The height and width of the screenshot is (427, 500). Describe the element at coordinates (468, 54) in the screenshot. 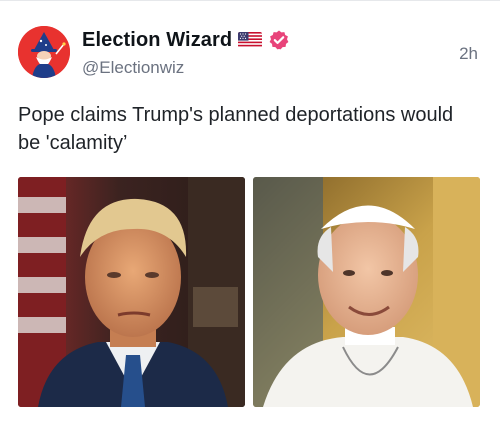

I see `post-timestamp: 2h` at that location.